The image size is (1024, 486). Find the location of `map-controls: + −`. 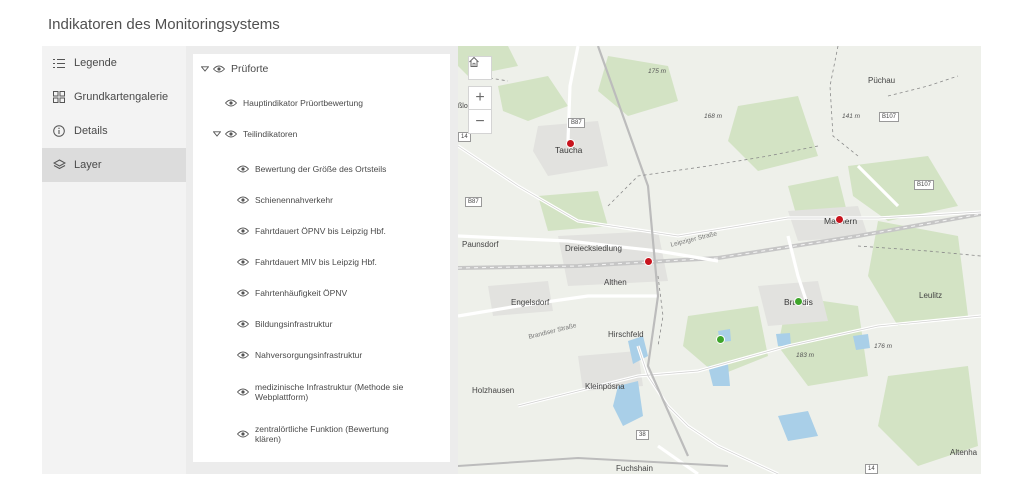

map-controls: + − is located at coordinates (480, 95).